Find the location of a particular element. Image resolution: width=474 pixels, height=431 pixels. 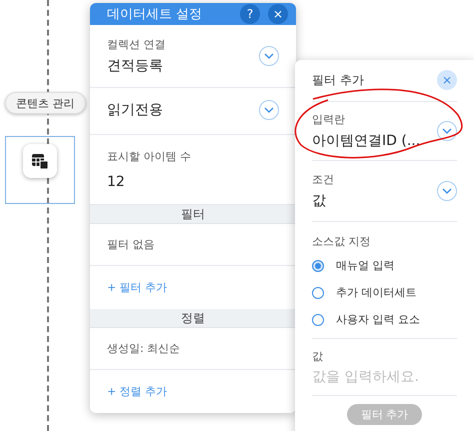

section-item: 필터 없음 is located at coordinates (130, 244).